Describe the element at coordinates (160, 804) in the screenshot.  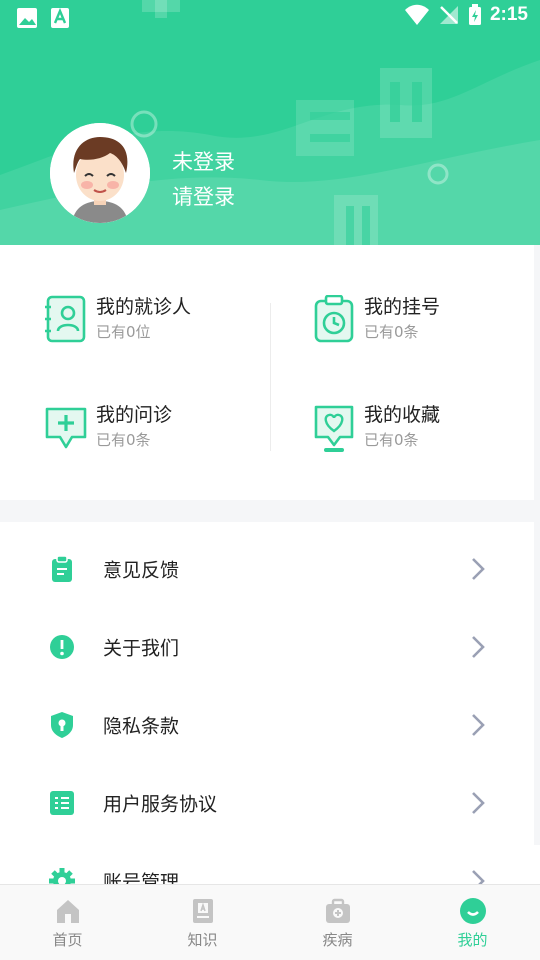
I see `menu-label: 用户服务协议` at that location.